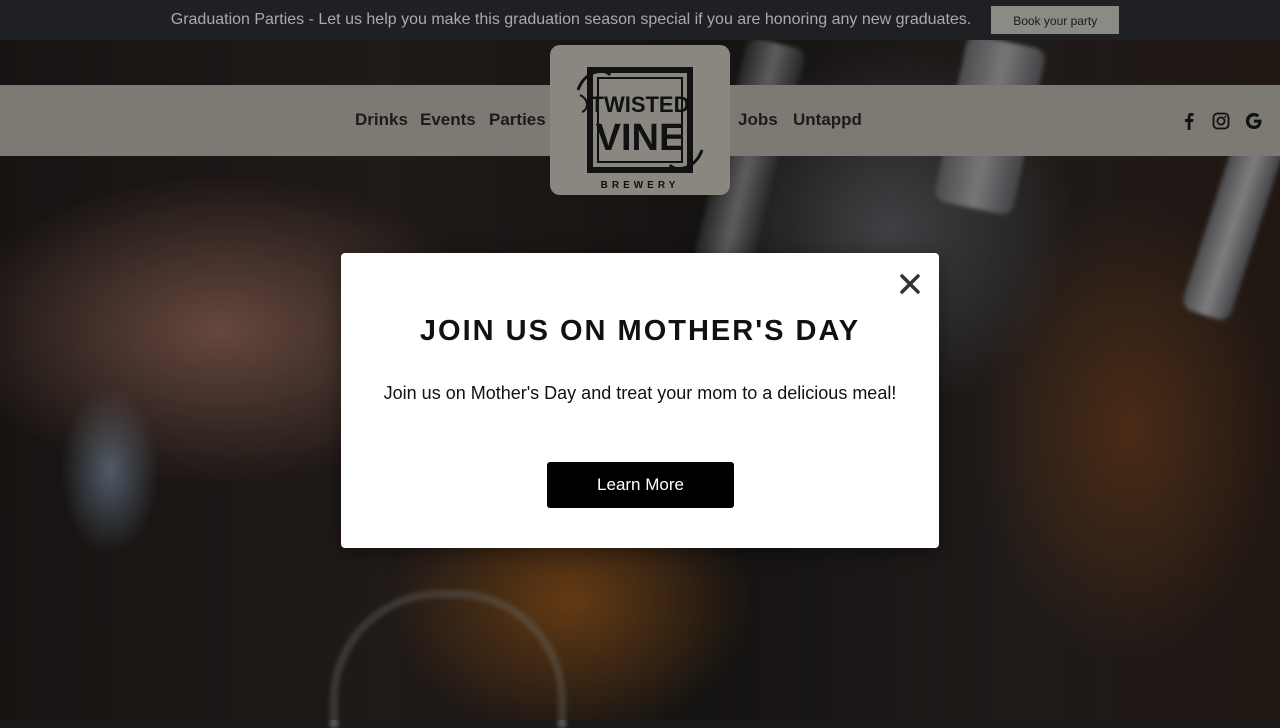 The image size is (1280, 728). I want to click on logo: TWISTED VINE BREWERY, so click(640, 120).